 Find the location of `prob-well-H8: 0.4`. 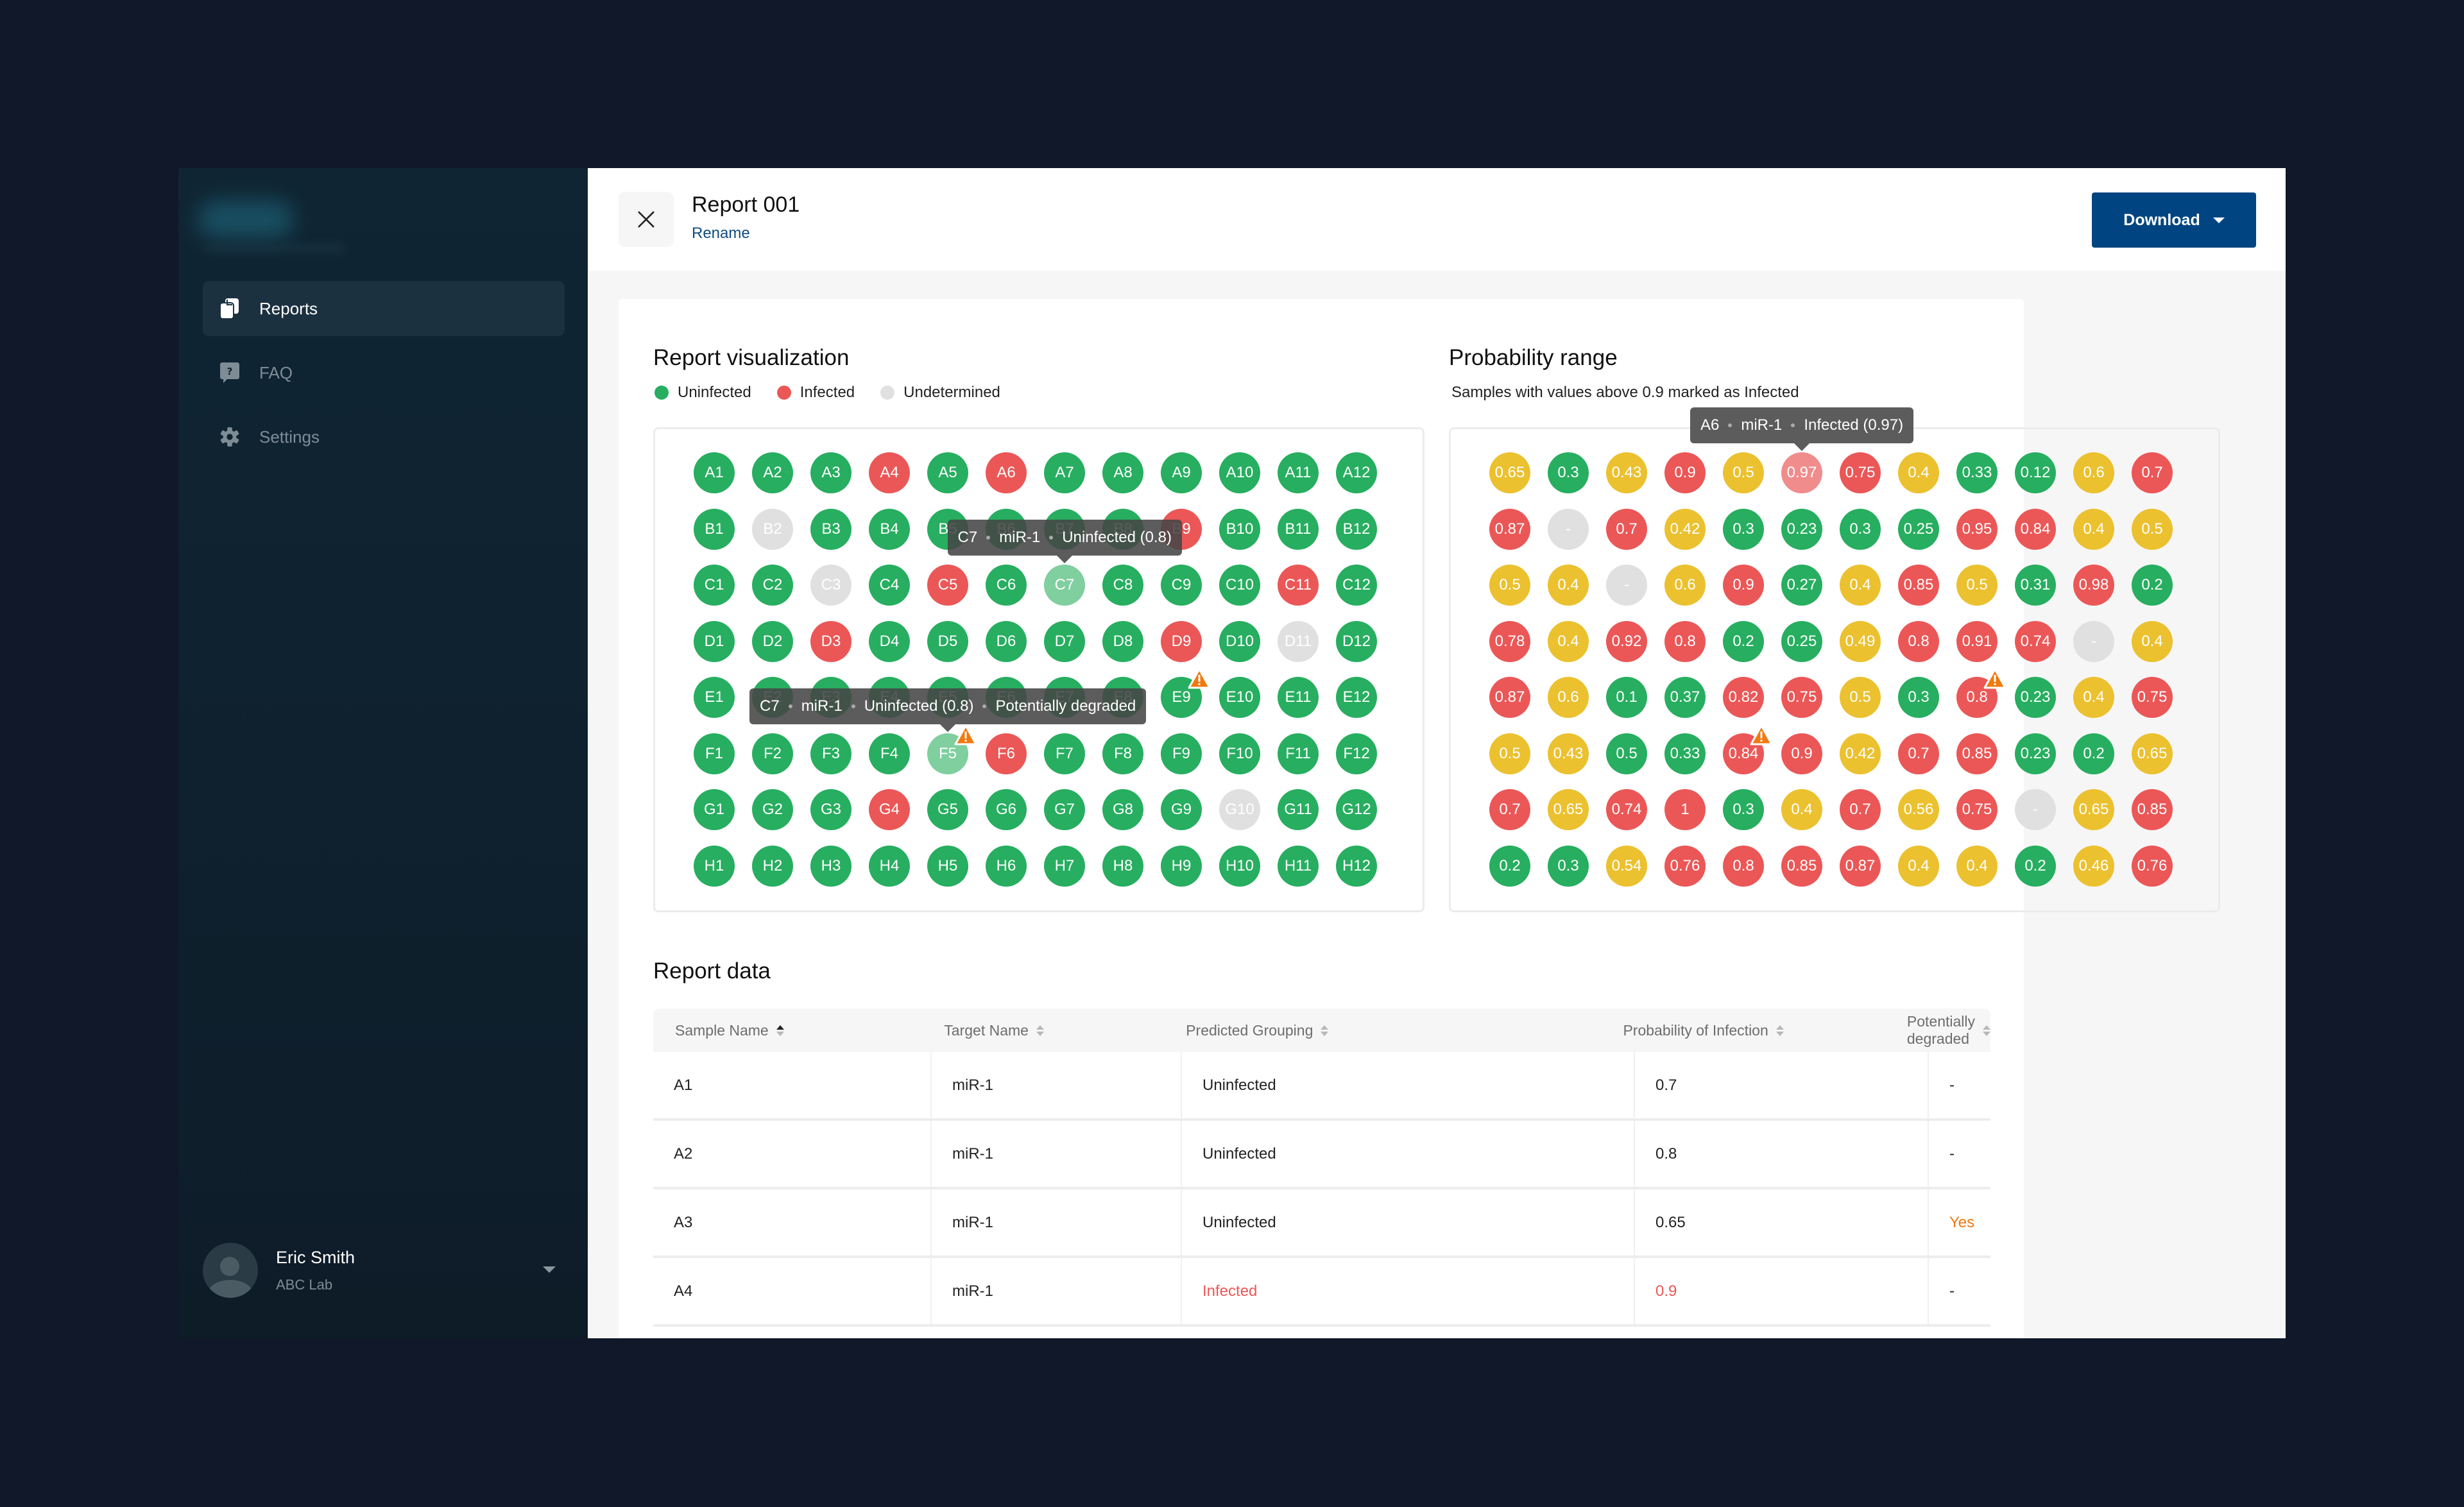

prob-well-H8: 0.4 is located at coordinates (1919, 866).